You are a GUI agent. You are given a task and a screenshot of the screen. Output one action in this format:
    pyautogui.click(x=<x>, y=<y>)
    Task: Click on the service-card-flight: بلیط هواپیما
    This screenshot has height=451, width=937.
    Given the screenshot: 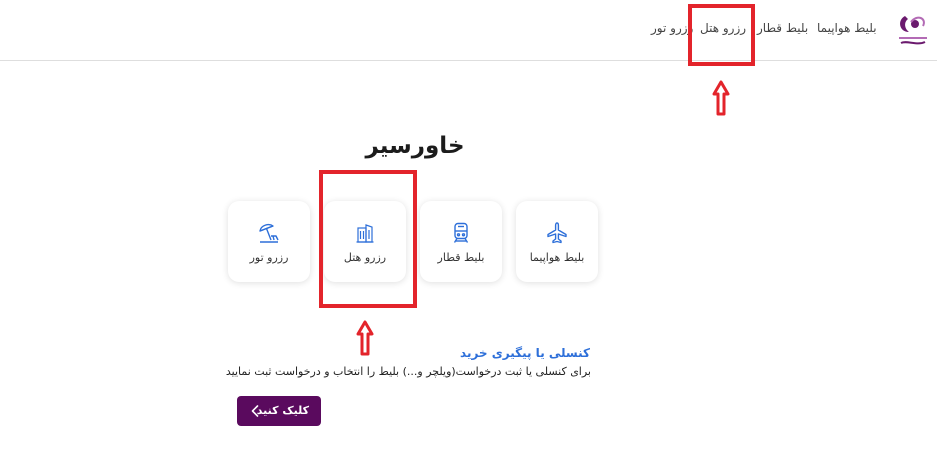 What is the action you would take?
    pyautogui.click(x=557, y=241)
    